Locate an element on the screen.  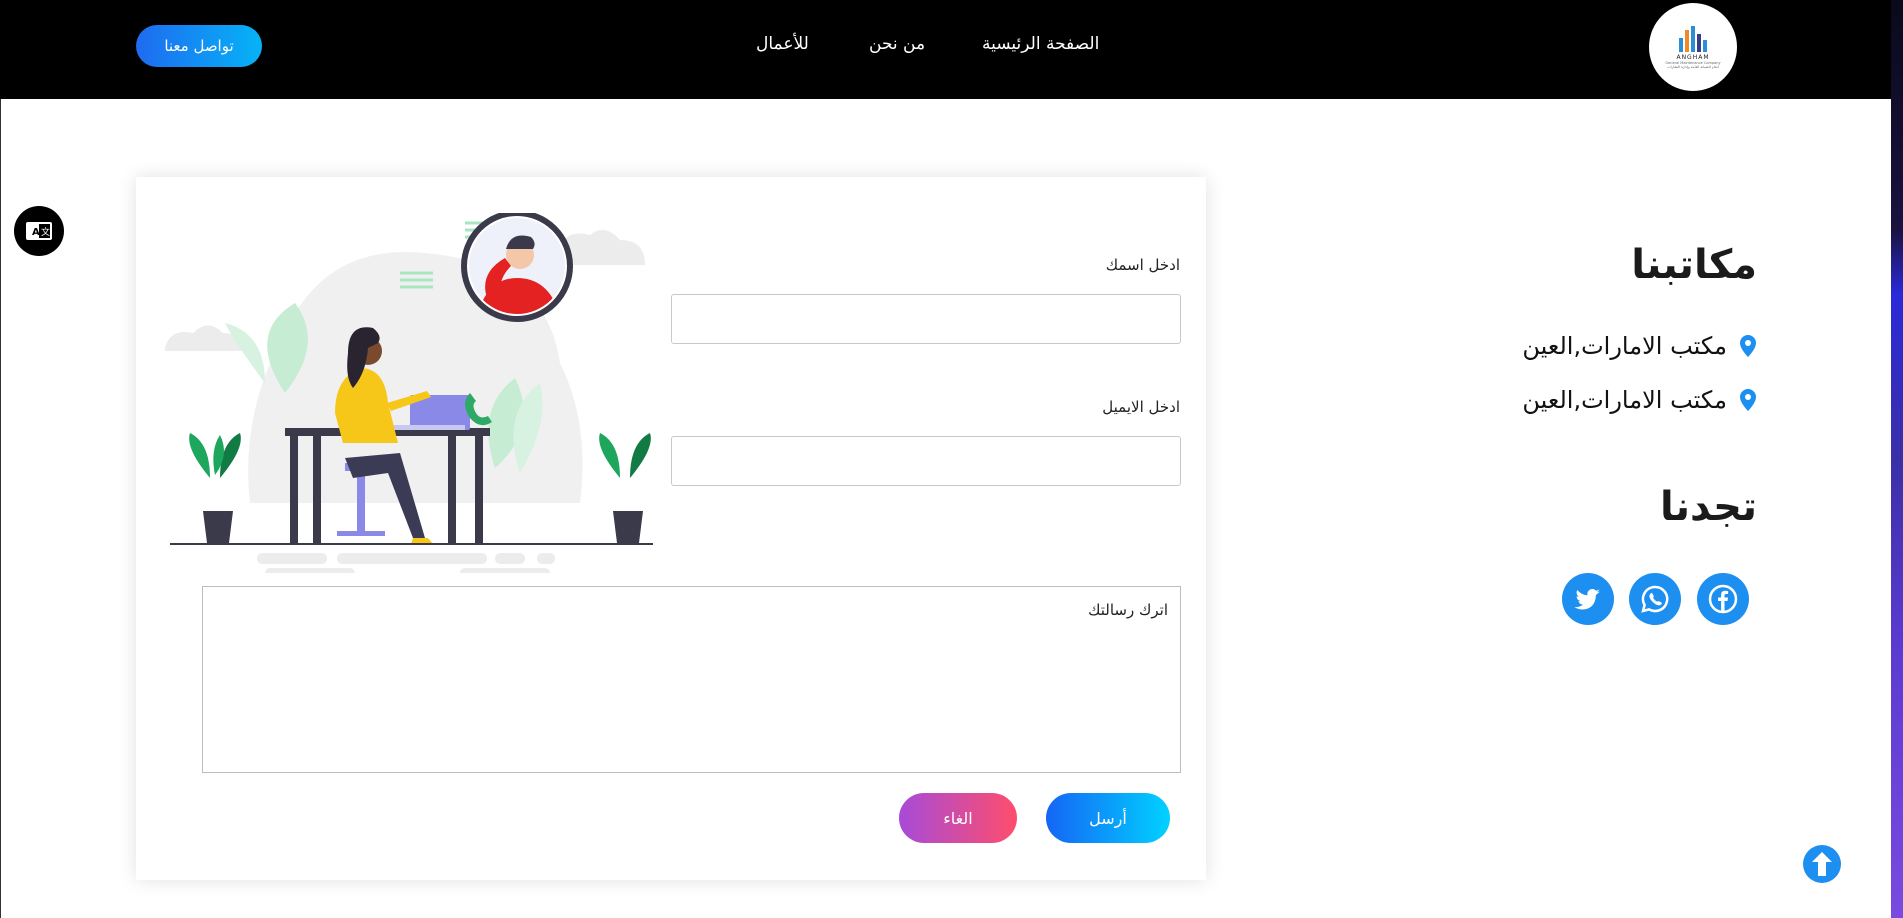
arrow-up-icon is located at coordinates (1822, 864).